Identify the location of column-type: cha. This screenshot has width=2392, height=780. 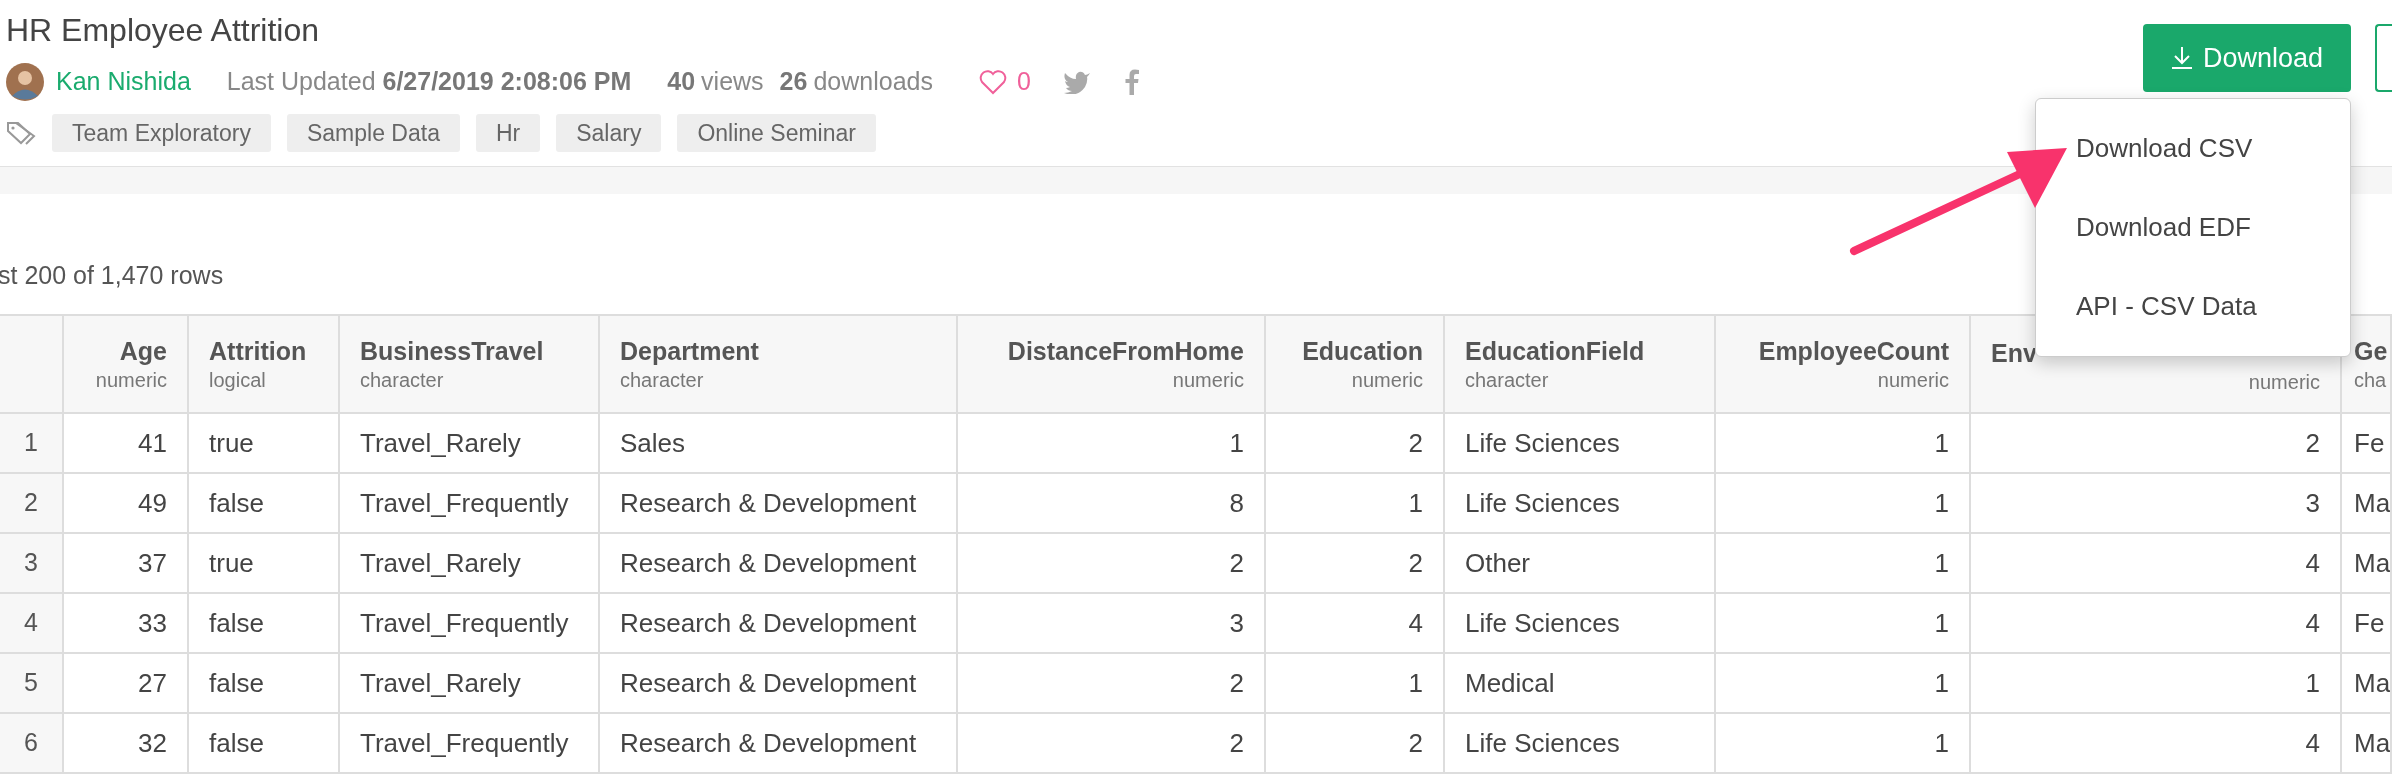
(2370, 380).